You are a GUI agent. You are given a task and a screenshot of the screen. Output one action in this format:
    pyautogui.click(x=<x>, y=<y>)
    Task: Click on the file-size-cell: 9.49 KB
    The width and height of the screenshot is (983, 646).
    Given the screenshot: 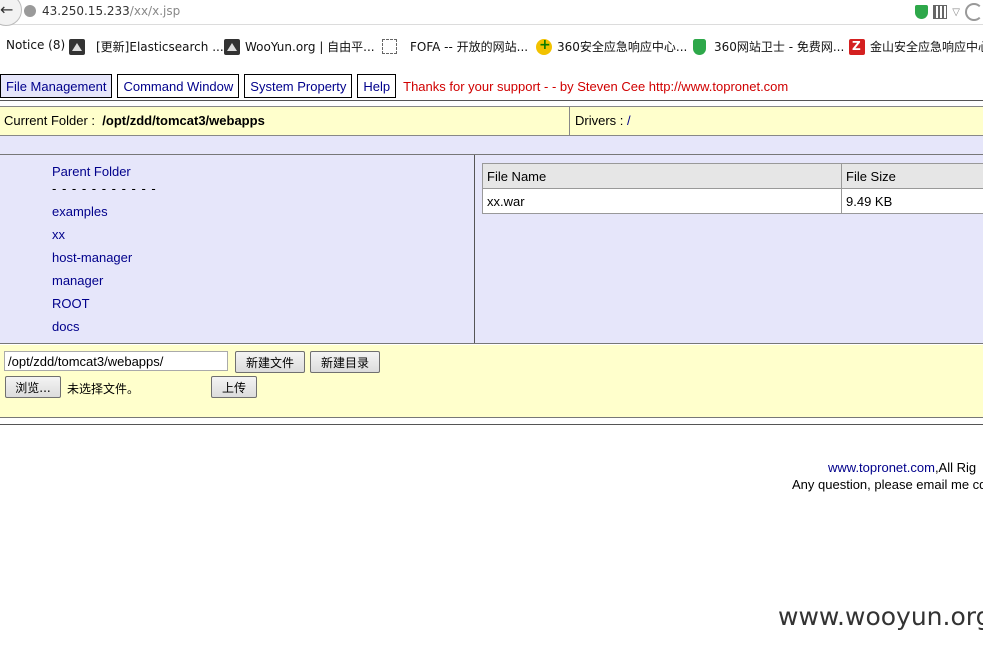 What is the action you would take?
    pyautogui.click(x=912, y=201)
    